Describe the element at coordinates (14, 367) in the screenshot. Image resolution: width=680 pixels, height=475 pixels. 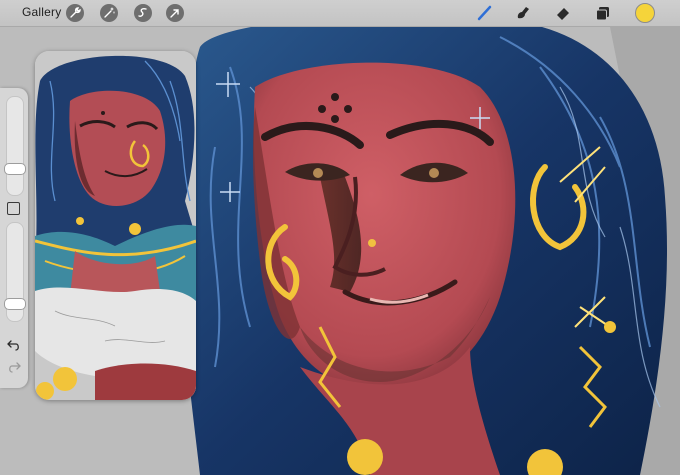
I see `redo-icon` at that location.